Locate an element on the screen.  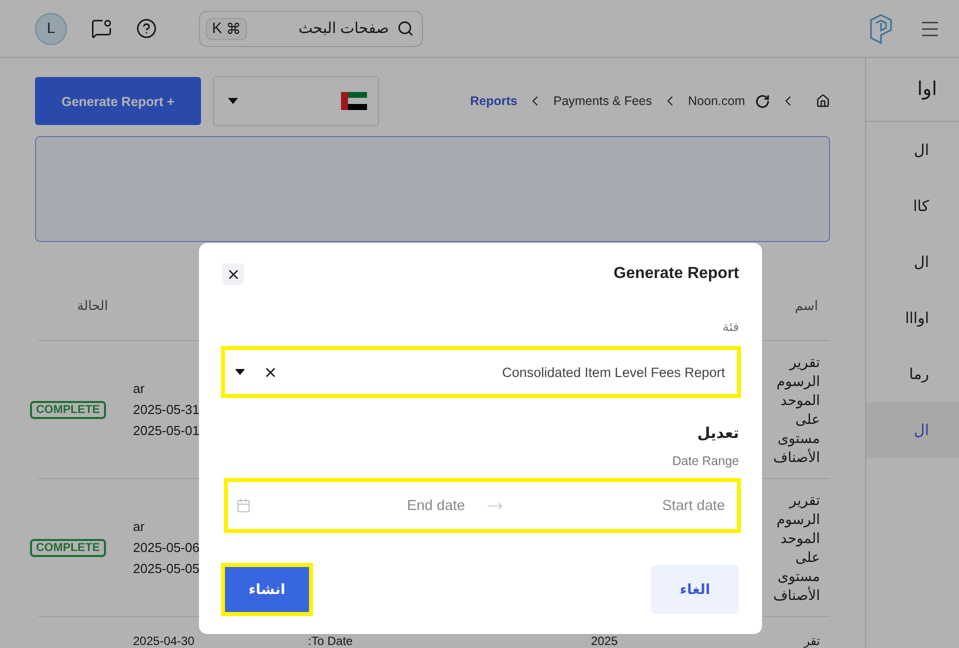
modal-title: Generate Report is located at coordinates (676, 274).